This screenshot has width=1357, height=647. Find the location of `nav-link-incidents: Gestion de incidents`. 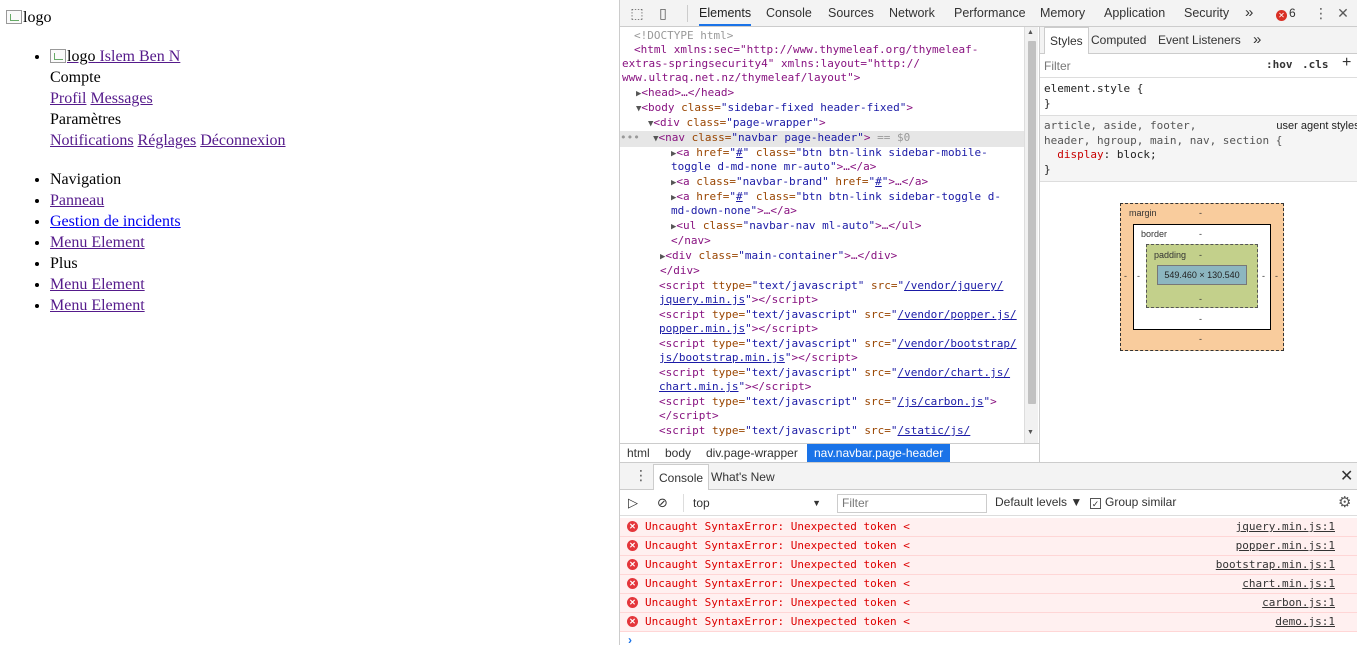

nav-link-incidents: Gestion de incidents is located at coordinates (115, 221).